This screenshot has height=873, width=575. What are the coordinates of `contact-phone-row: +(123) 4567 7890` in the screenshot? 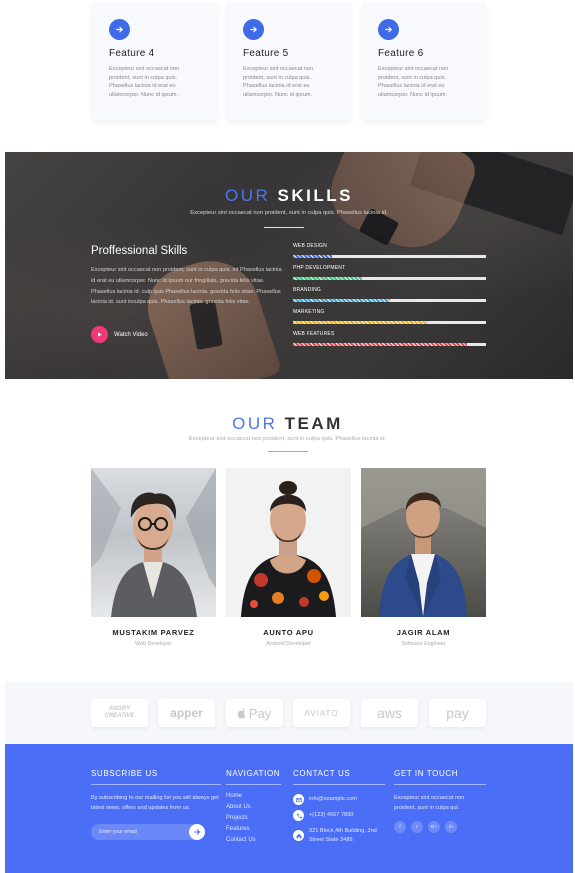 It's located at (339, 815).